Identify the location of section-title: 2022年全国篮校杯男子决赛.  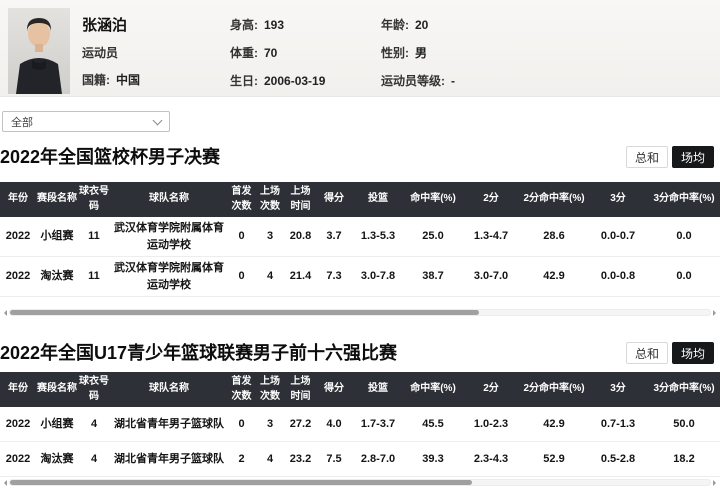
(110, 157).